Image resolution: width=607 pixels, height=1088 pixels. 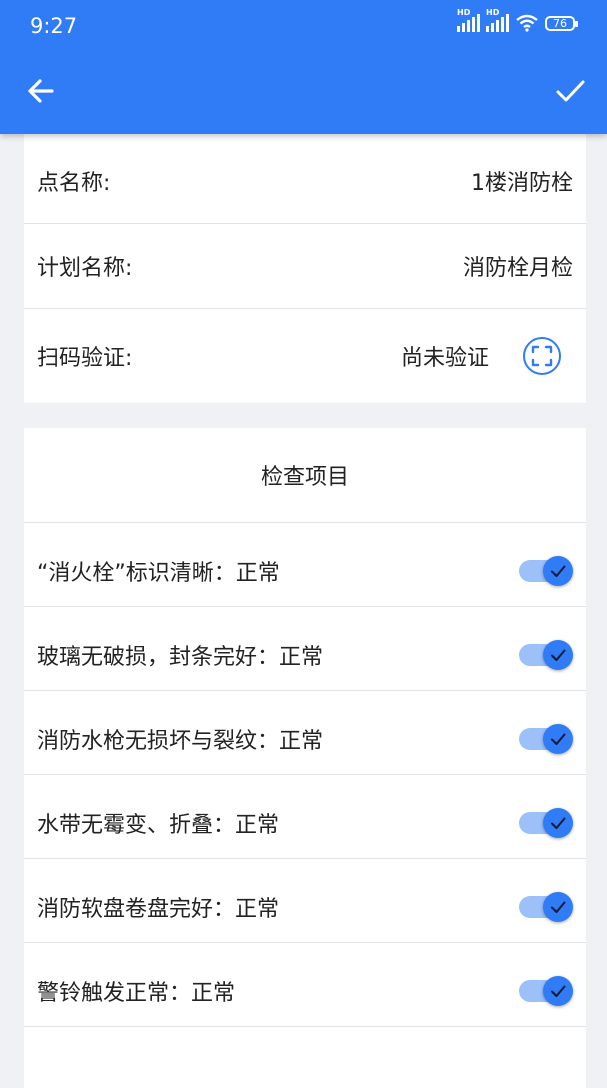 I want to click on point-name-value: 1楼消防栓, so click(x=522, y=183).